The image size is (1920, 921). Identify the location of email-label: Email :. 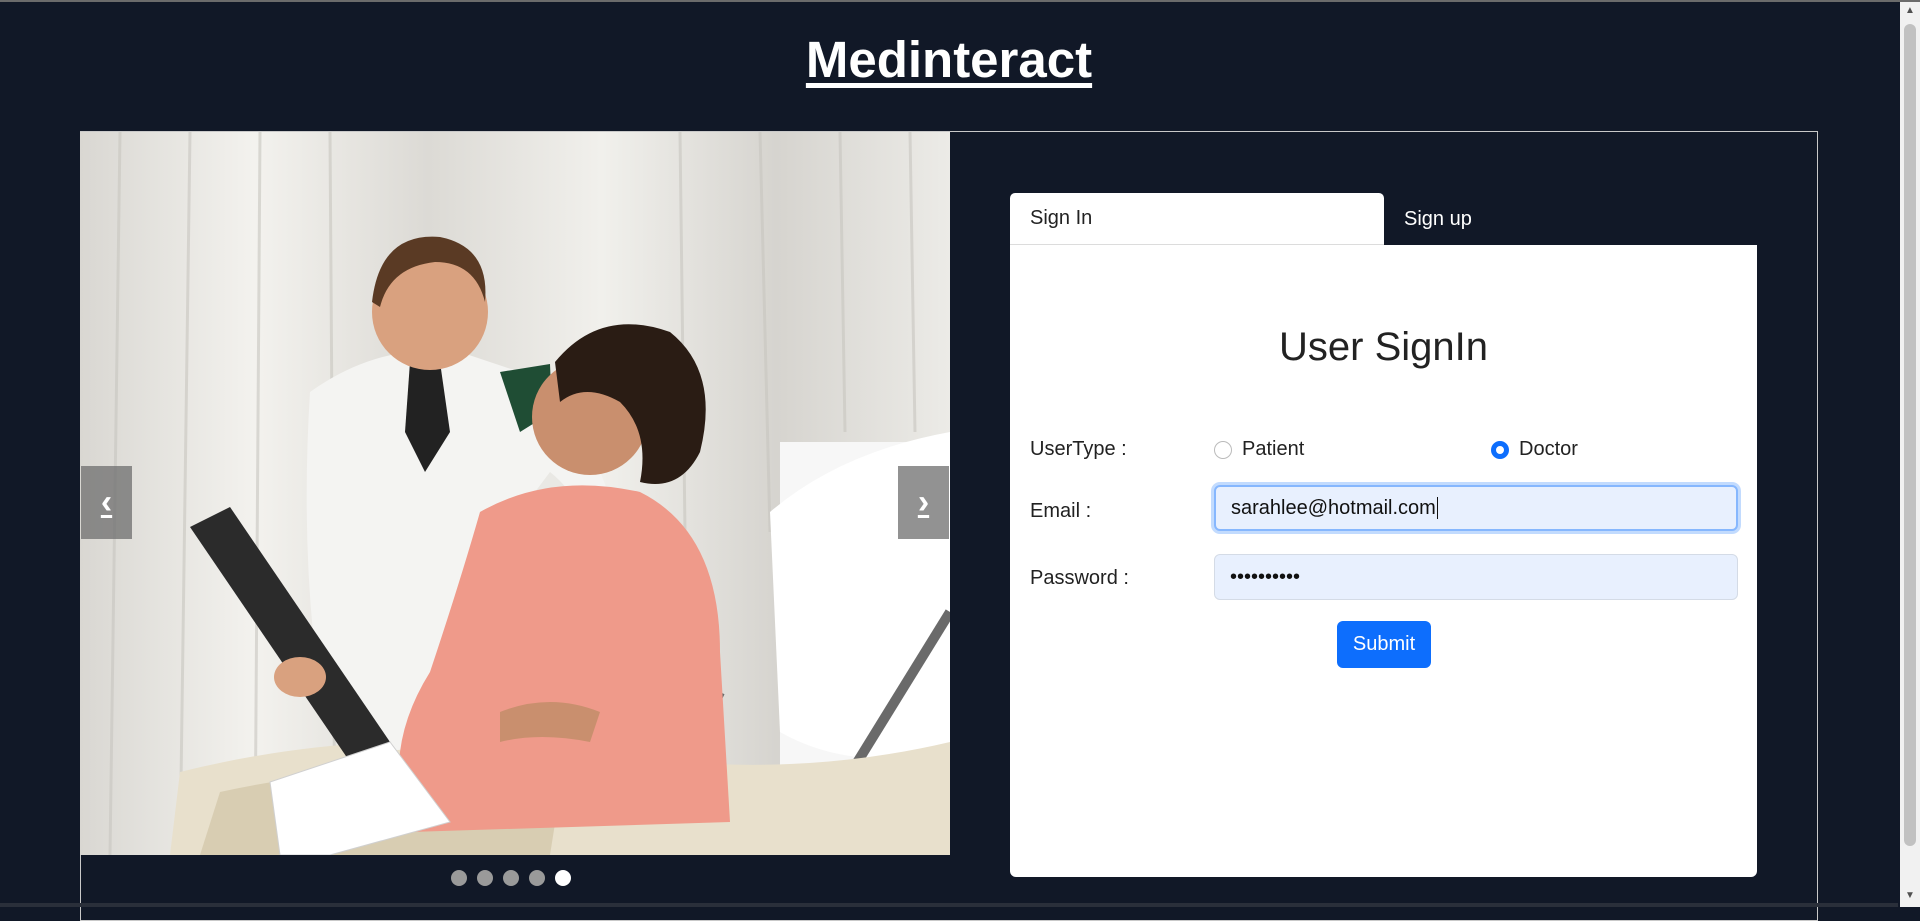
(1061, 511).